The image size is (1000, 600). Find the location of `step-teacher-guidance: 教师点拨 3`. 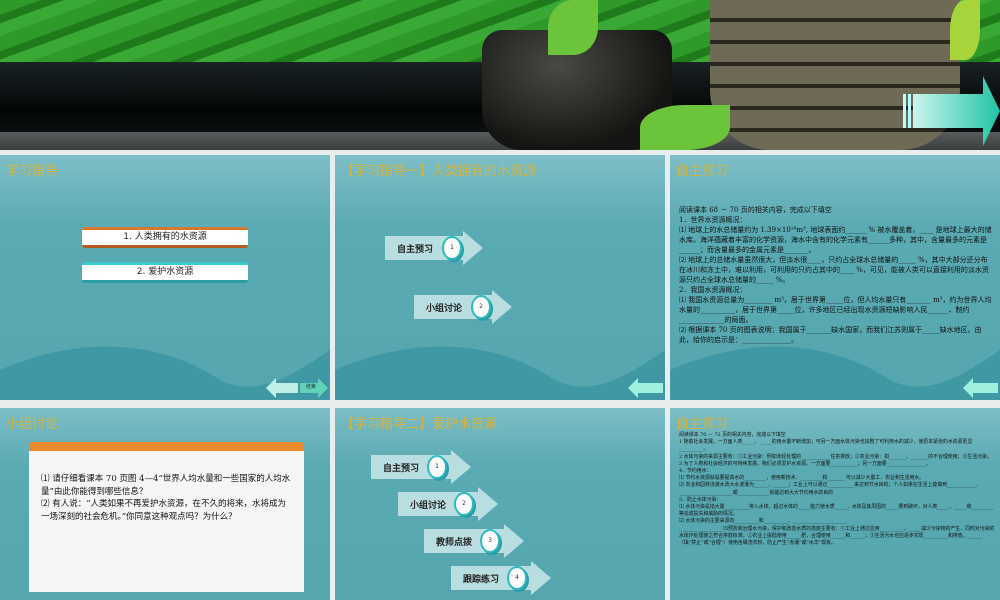

step-teacher-guidance: 教师点拨 3 is located at coordinates (479, 541).